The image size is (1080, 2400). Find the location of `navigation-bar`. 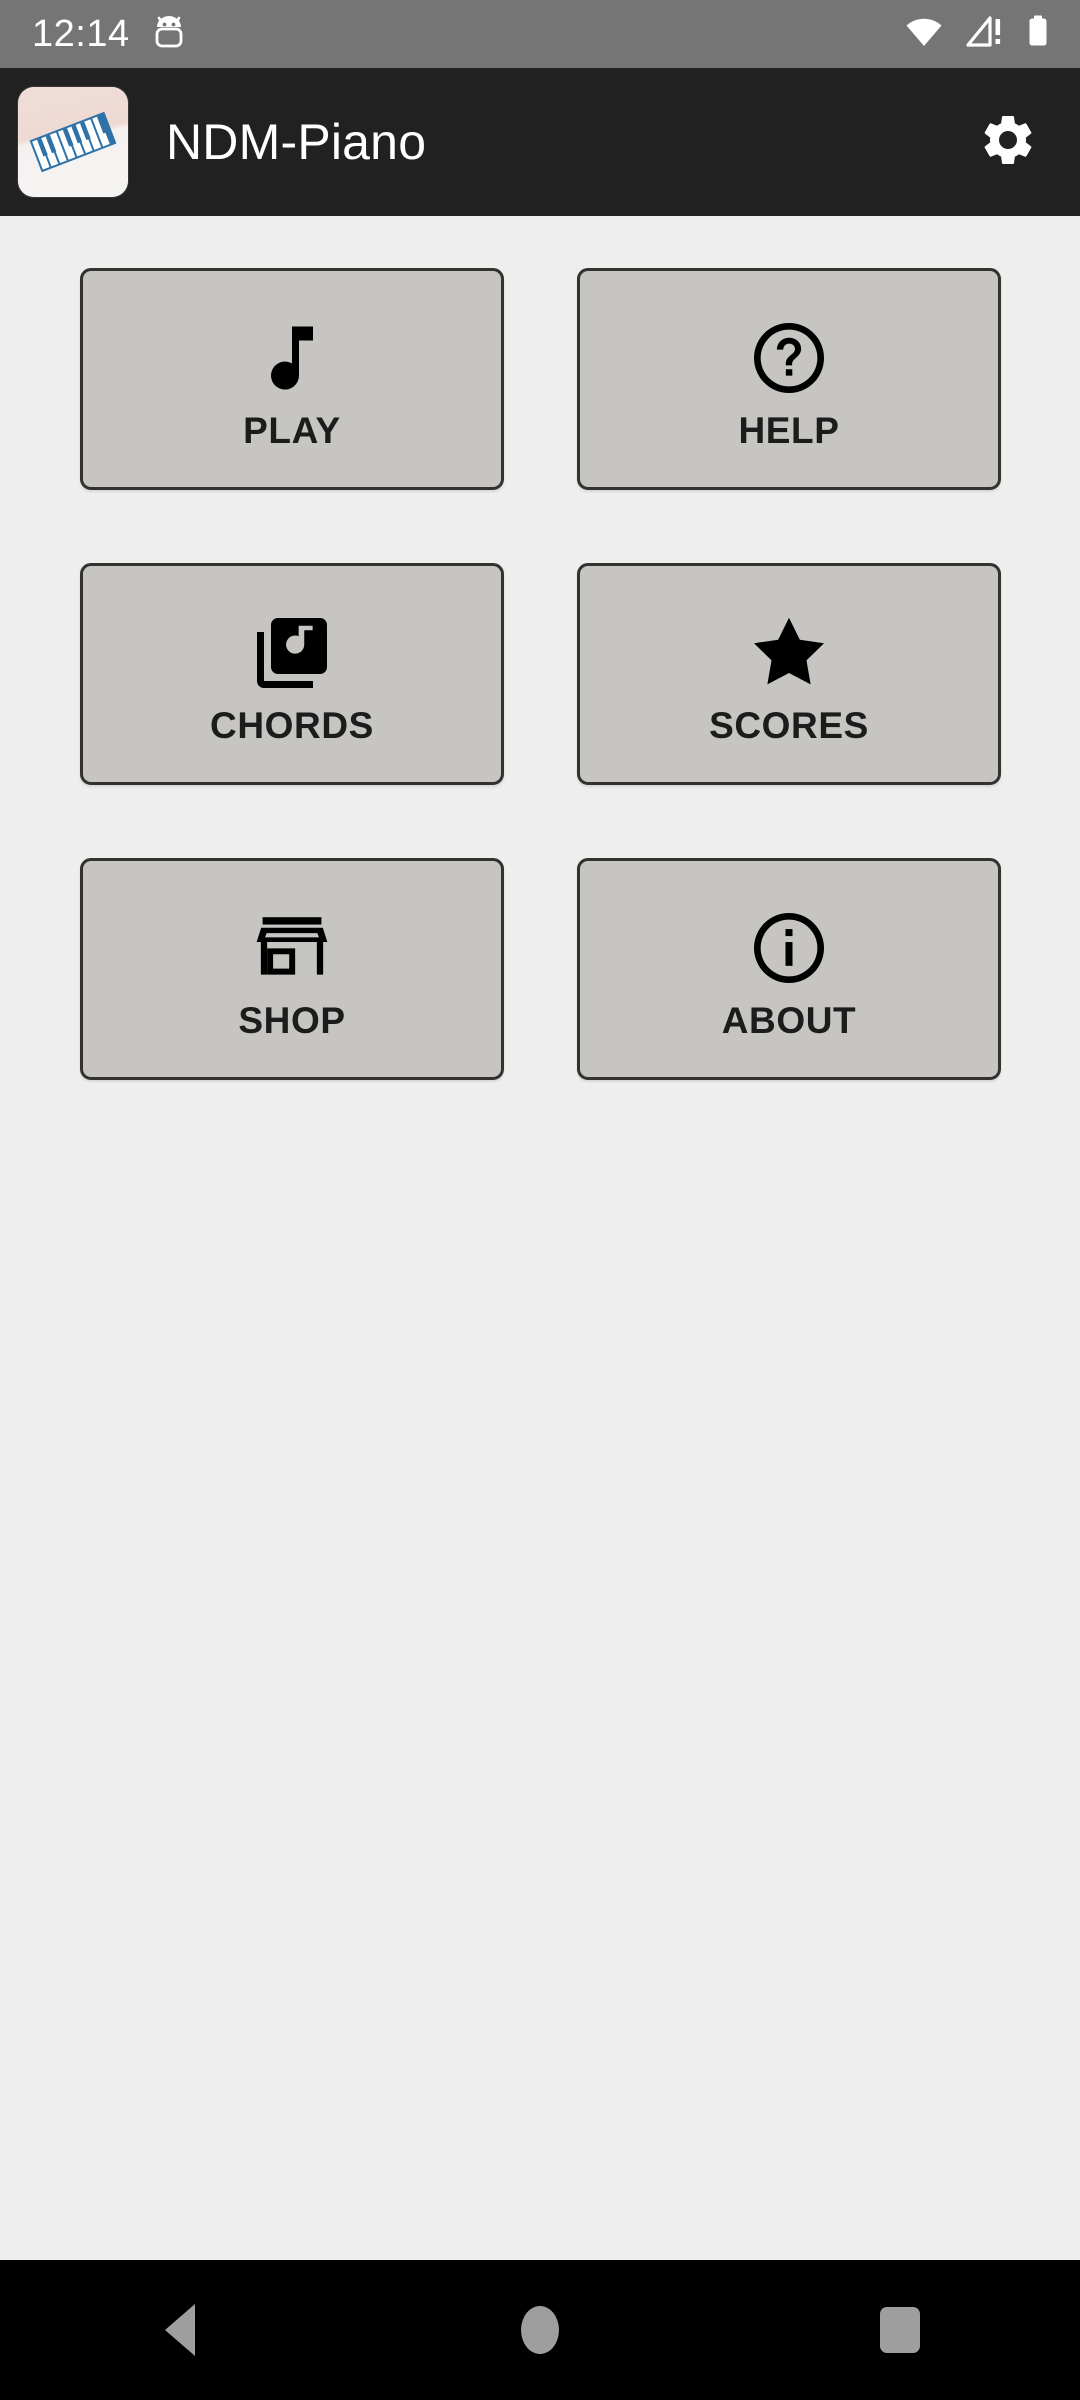

navigation-bar is located at coordinates (540, 2330).